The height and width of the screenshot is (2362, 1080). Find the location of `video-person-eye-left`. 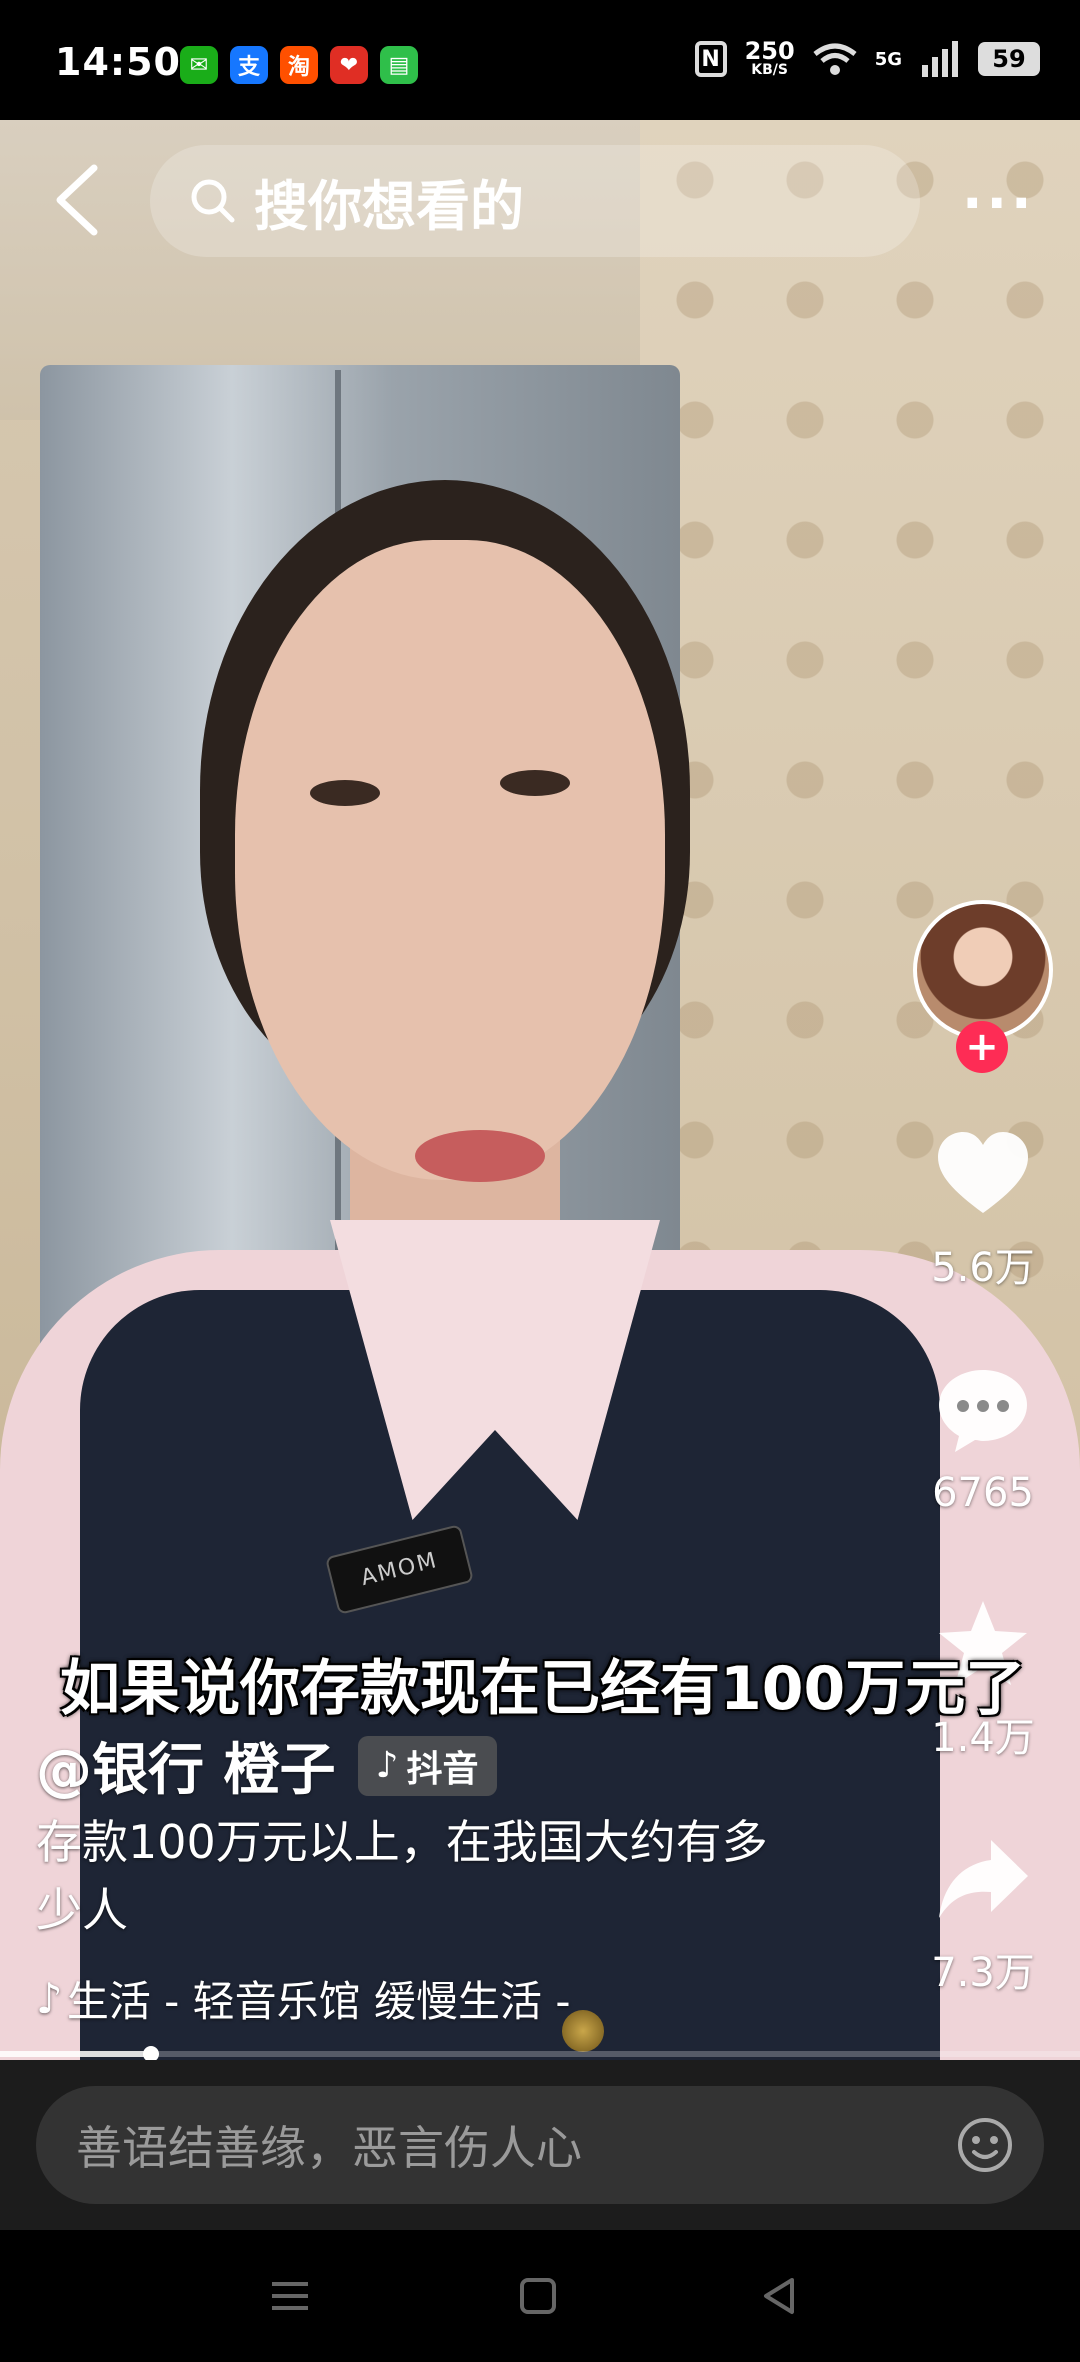

video-person-eye-left is located at coordinates (345, 793).